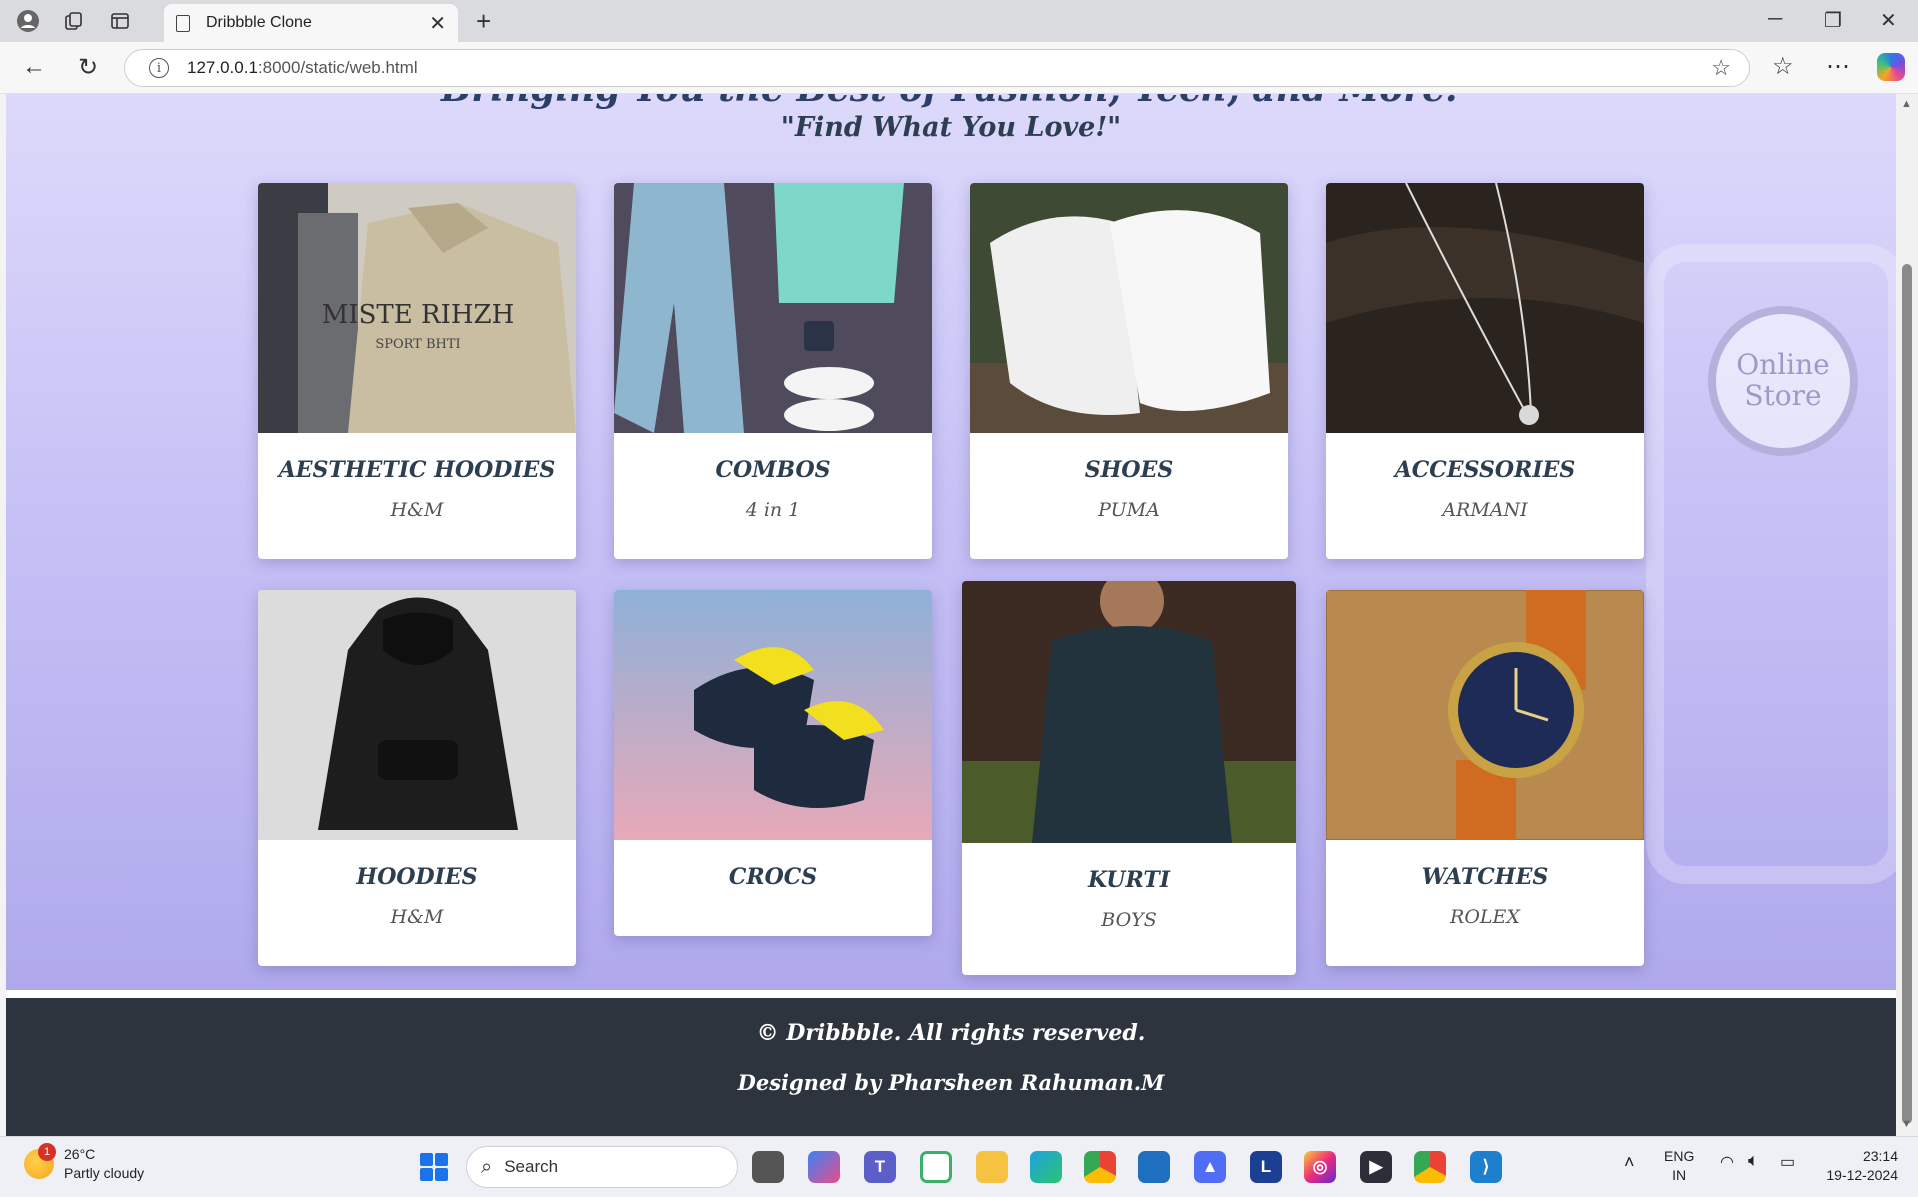 The image size is (1918, 1197). What do you see at coordinates (1129, 920) in the screenshot?
I see `card-brand: BOYS` at bounding box center [1129, 920].